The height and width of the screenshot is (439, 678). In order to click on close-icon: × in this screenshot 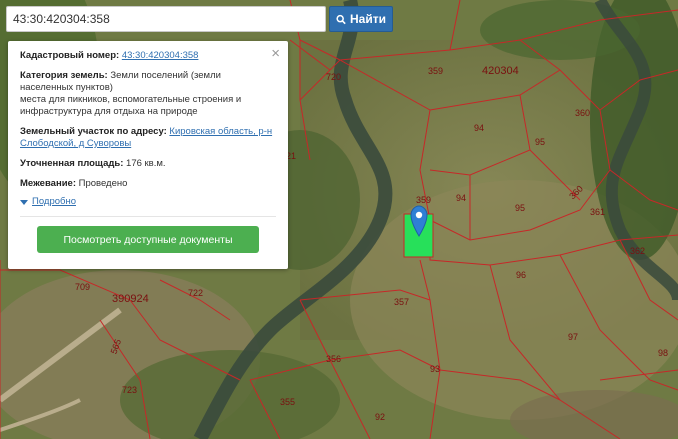, I will do `click(275, 53)`.